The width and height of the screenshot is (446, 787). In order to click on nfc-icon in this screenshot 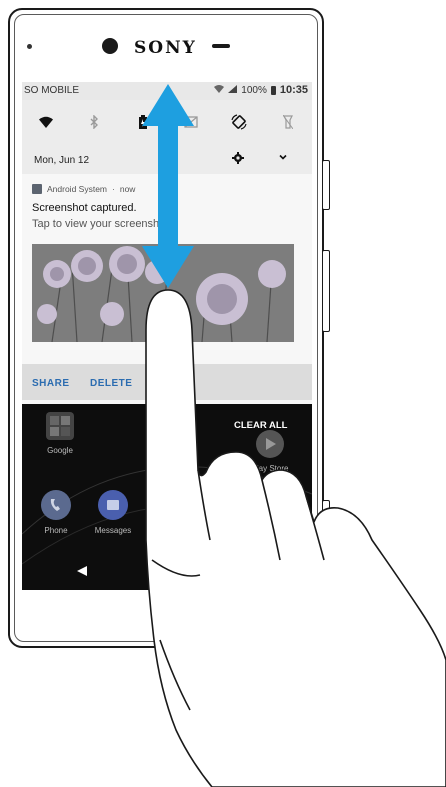, I will do `click(191, 122)`.